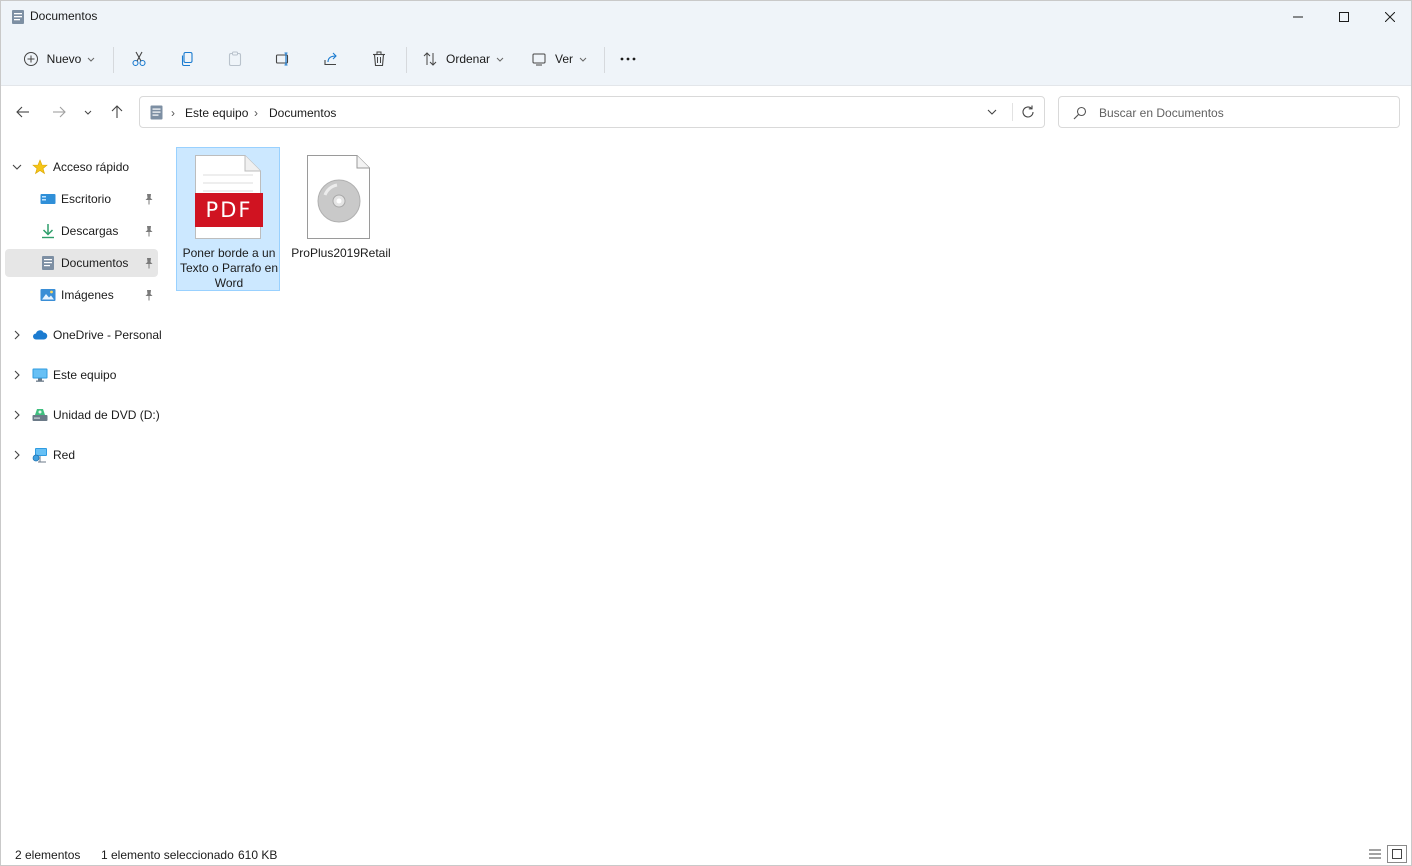  Describe the element at coordinates (30, 59) in the screenshot. I see `add-icon` at that location.